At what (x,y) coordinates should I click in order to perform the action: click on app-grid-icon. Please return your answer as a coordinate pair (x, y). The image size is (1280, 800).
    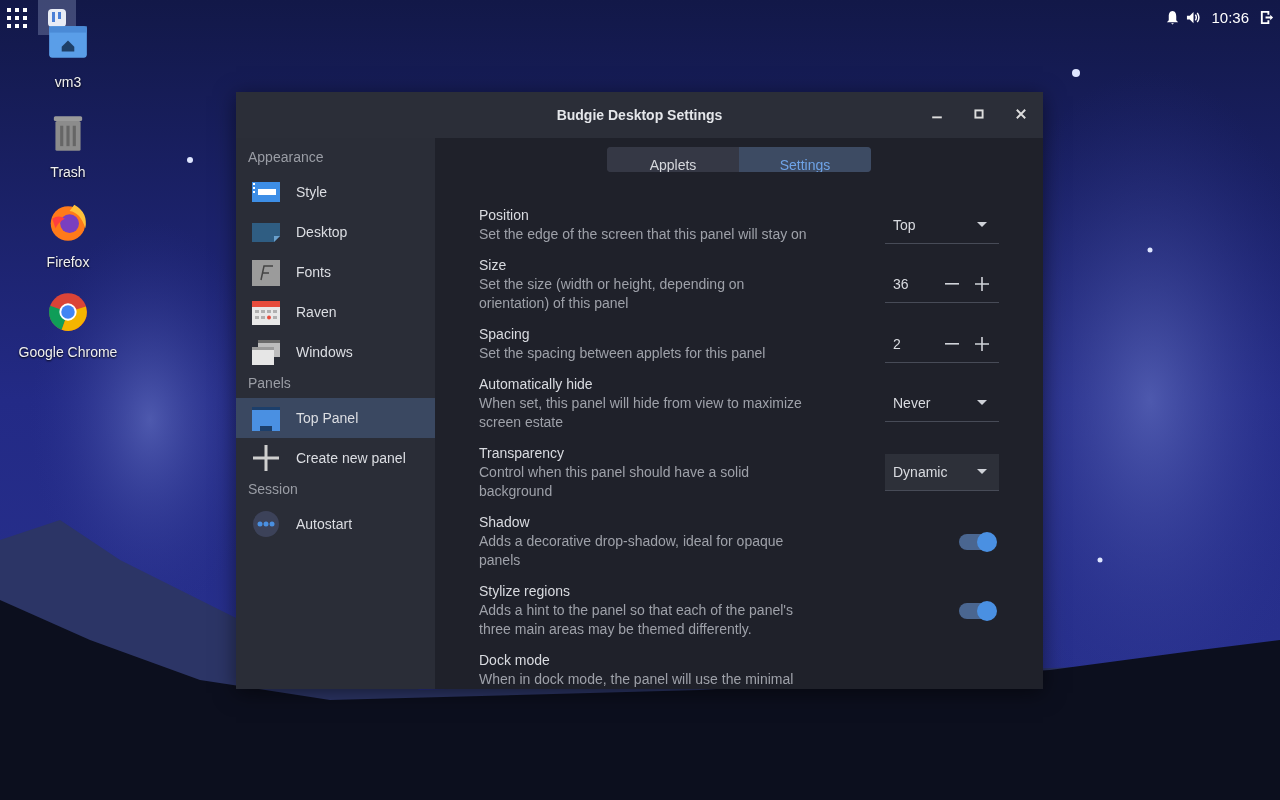
    Looking at the image, I should click on (17, 17).